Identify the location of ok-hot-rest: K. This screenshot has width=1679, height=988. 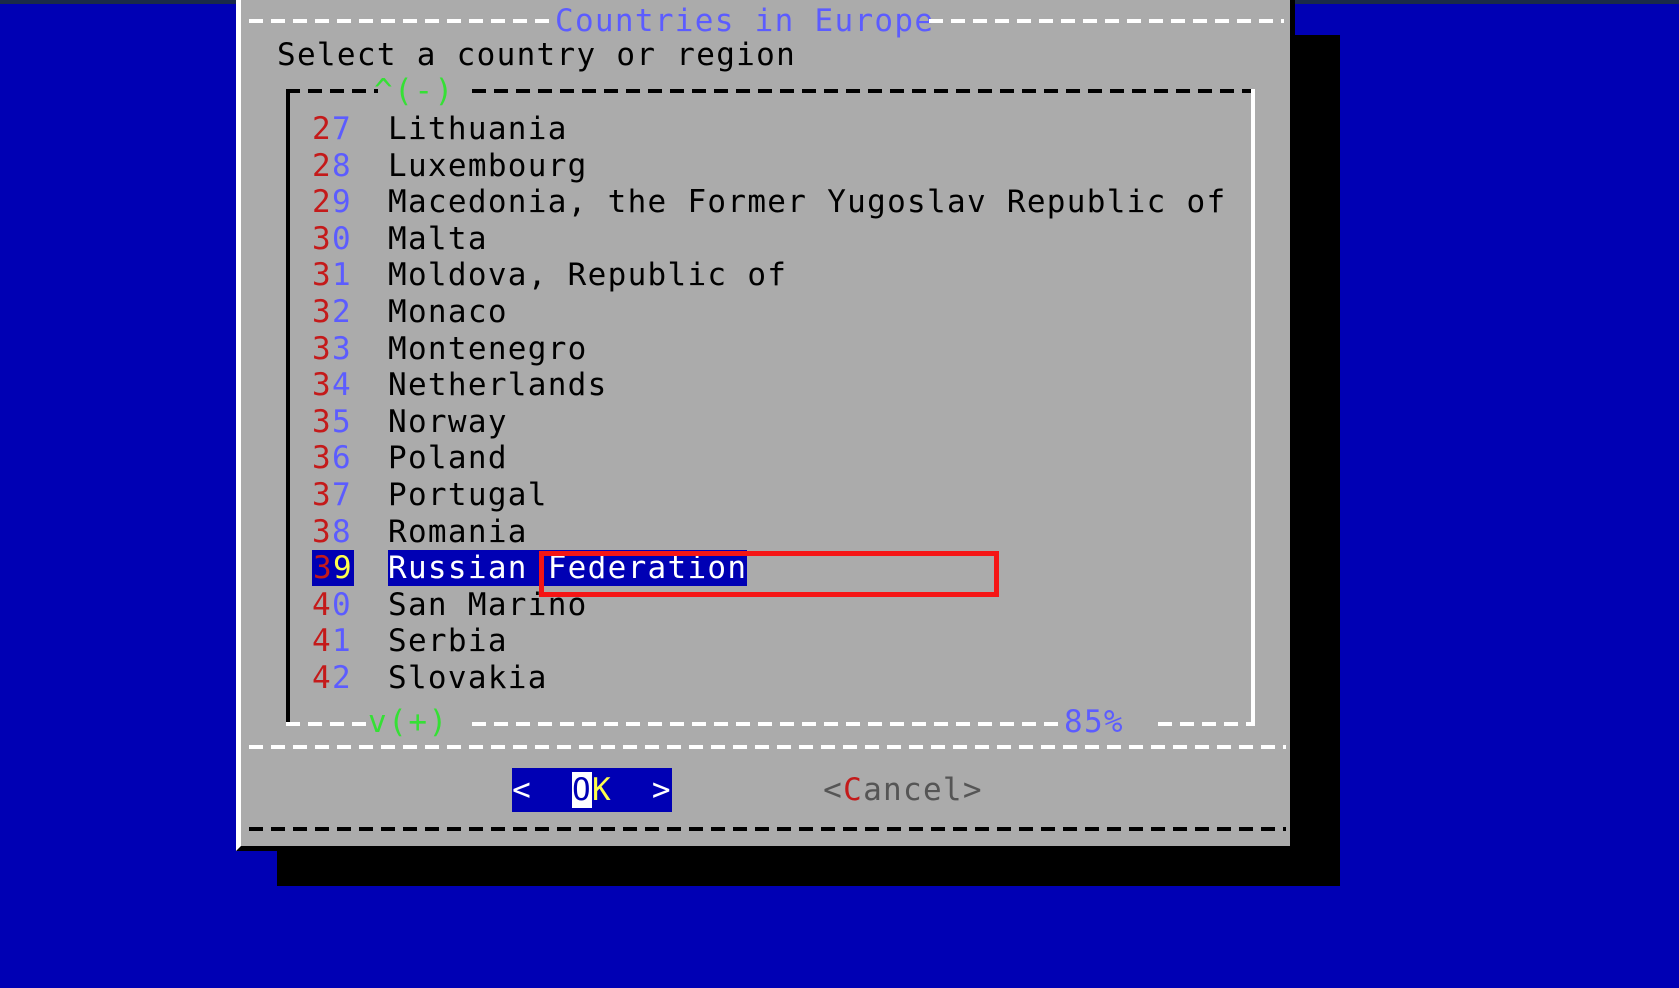
(602, 790).